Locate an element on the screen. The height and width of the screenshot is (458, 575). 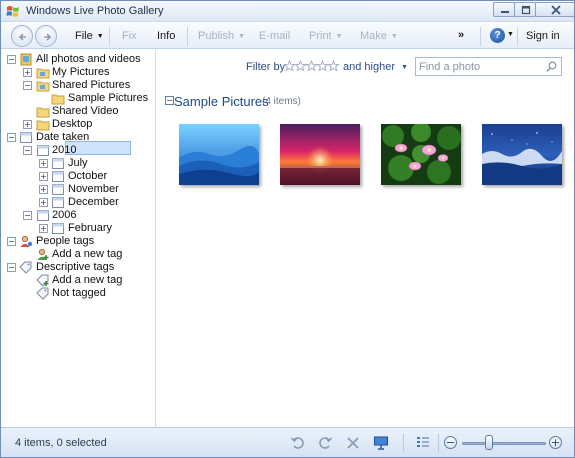
help-icon: ? is located at coordinates (497, 35).